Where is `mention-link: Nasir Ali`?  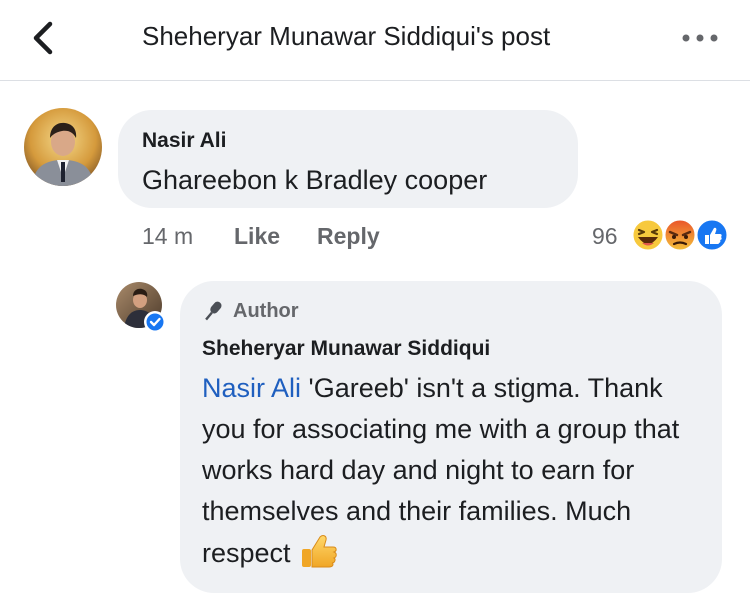
mention-link: Nasir Ali is located at coordinates (251, 388).